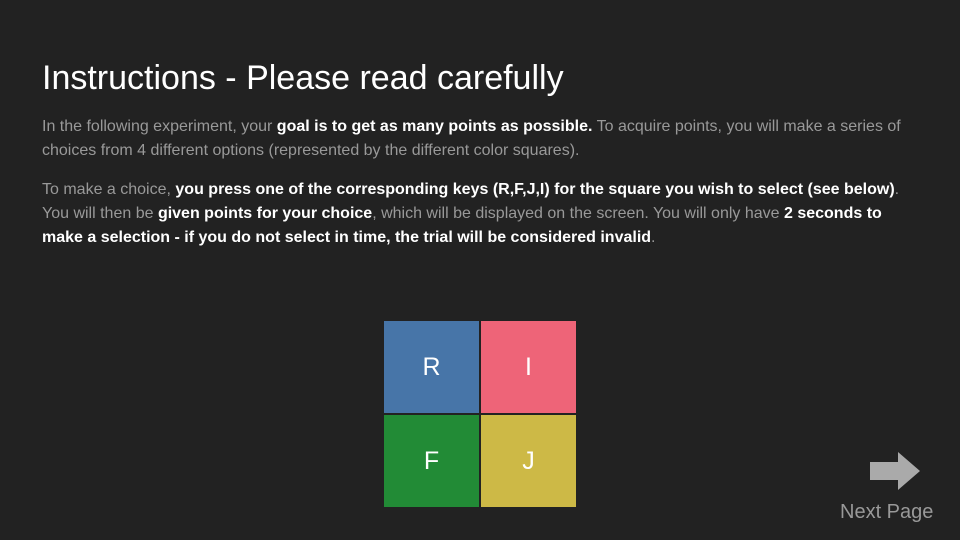  Describe the element at coordinates (159, 126) in the screenshot. I see `paragraph-text: In the following experiment, your` at that location.